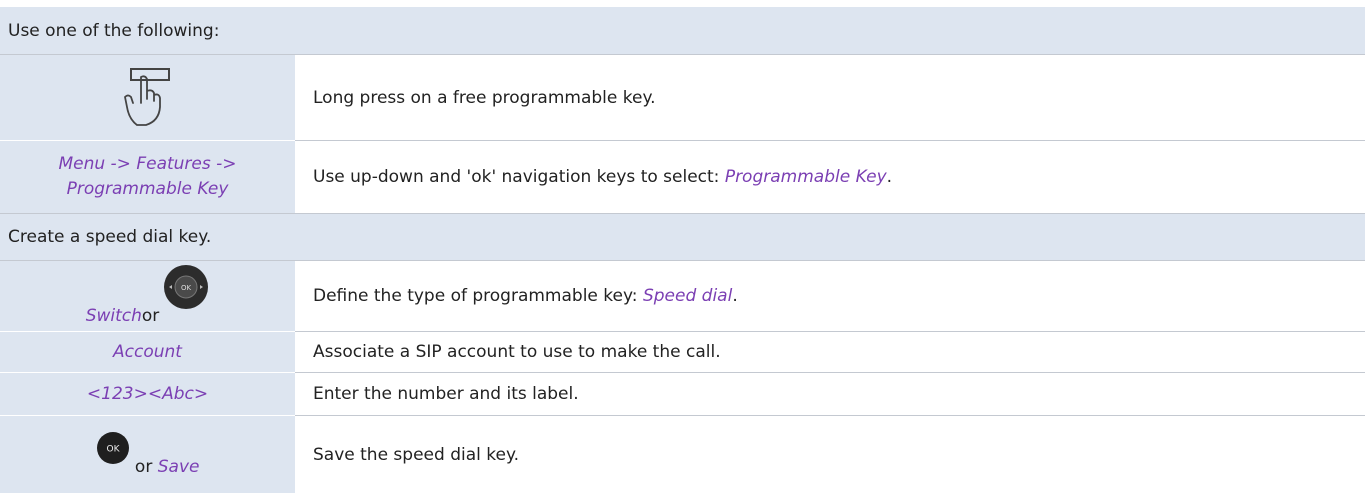 Image resolution: width=1365 pixels, height=493 pixels. What do you see at coordinates (830, 394) in the screenshot?
I see `right-cell: Enter the number and its label.` at bounding box center [830, 394].